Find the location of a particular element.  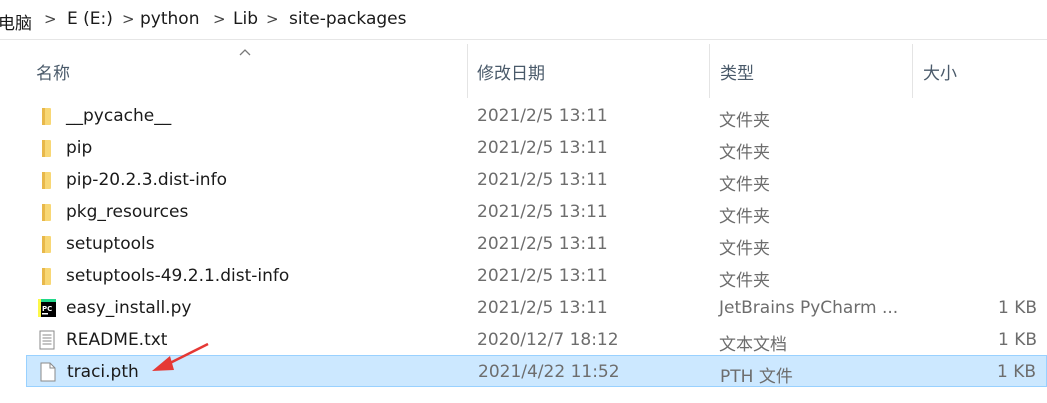

file-type: PTH 文件 is located at coordinates (756, 377).